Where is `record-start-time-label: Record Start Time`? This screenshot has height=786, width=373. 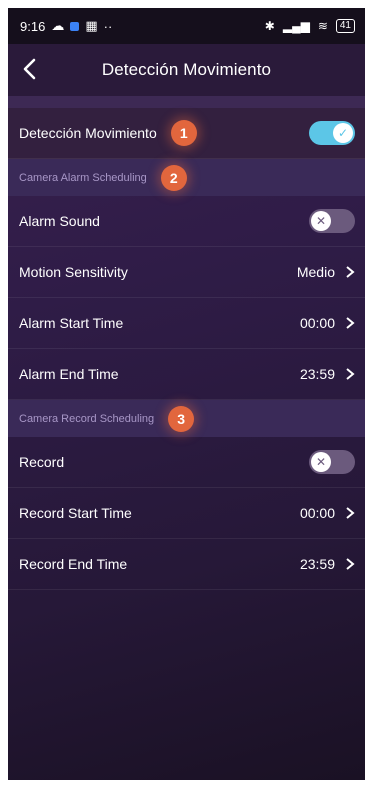 record-start-time-label: Record Start Time is located at coordinates (75, 513).